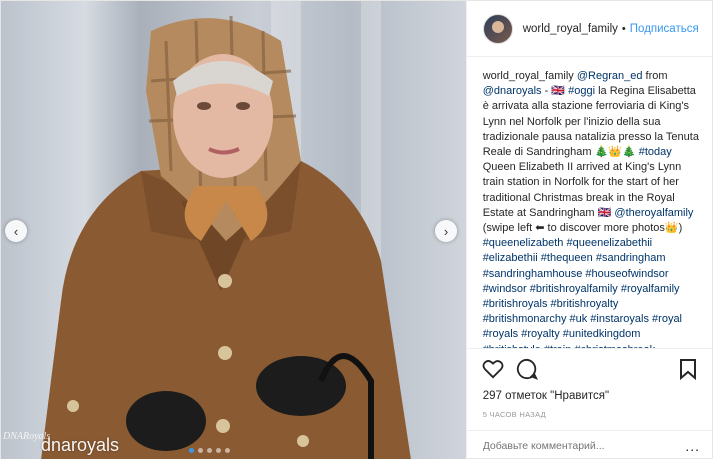 This screenshot has height=459, width=713. I want to click on likes-count: 297 отметок "Нравится", so click(589, 398).